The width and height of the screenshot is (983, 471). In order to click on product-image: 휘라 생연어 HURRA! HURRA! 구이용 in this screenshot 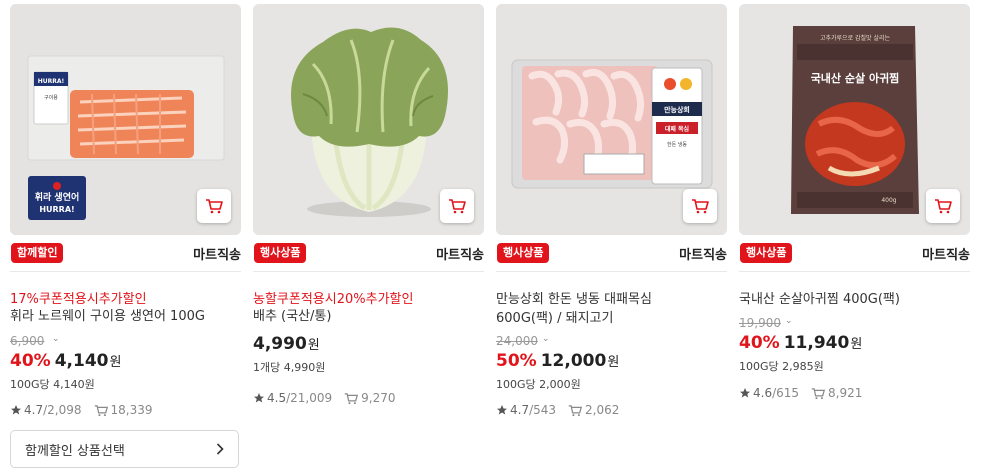, I will do `click(125, 119)`.